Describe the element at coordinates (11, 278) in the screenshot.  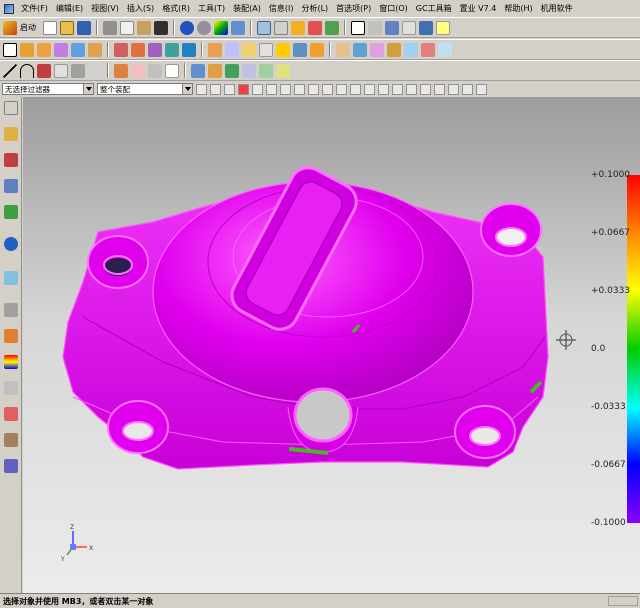
I see `history-icon` at that location.